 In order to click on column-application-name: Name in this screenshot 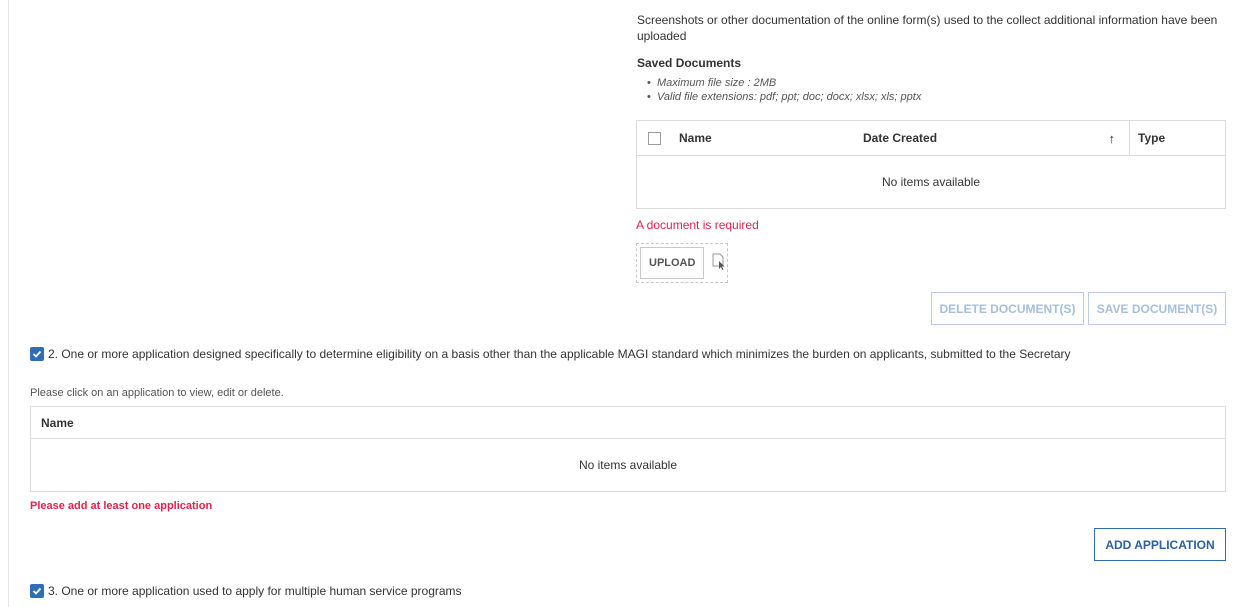, I will do `click(57, 423)`.